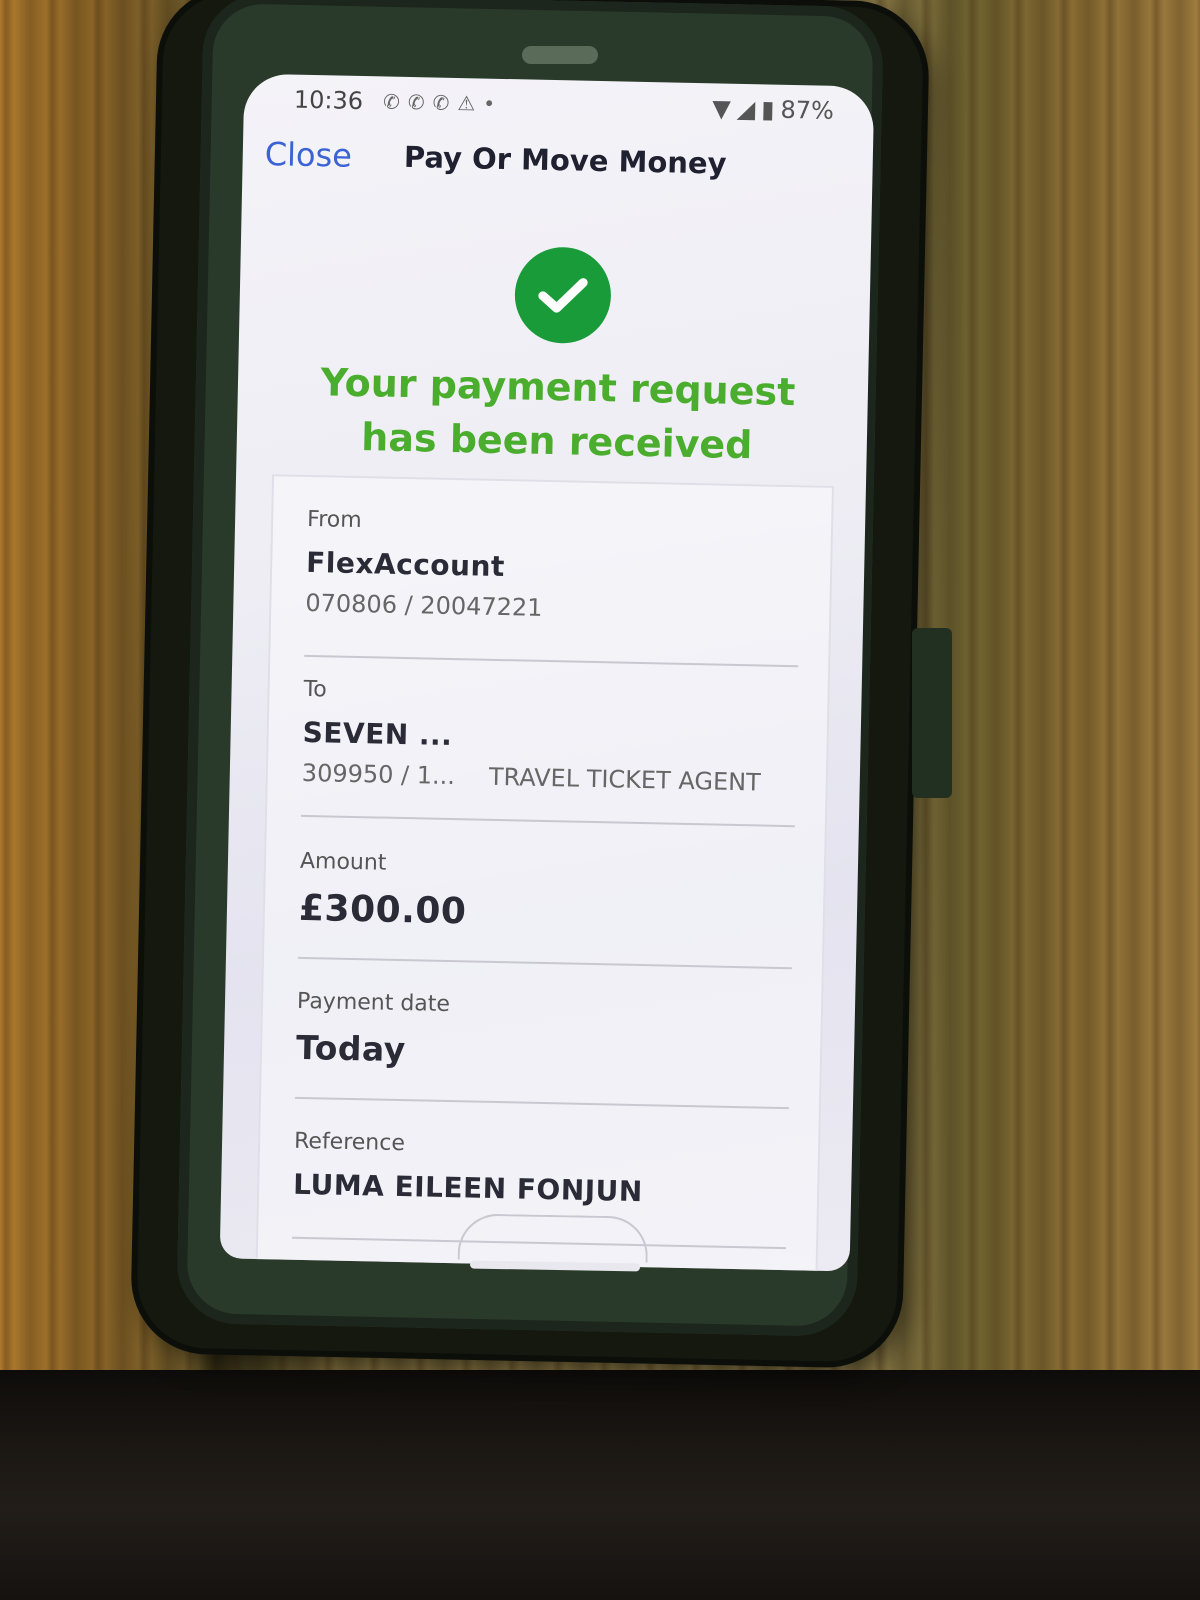  I want to click on notification-icons: ✆ ✆ ✆ ⚠ •, so click(439, 102).